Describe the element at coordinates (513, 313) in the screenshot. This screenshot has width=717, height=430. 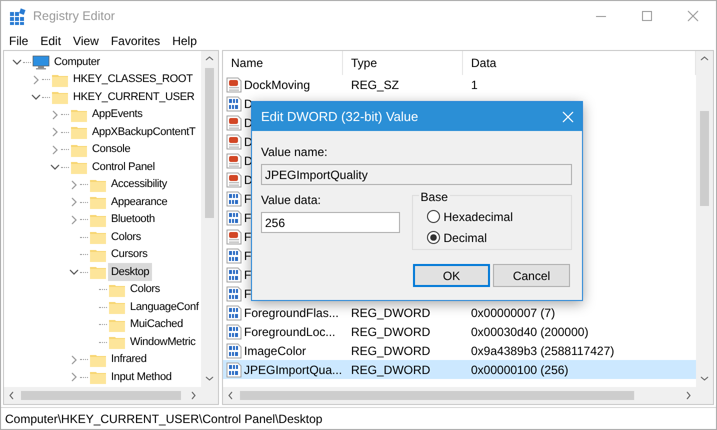
I see `value-data: 0x00000007 (7)` at that location.